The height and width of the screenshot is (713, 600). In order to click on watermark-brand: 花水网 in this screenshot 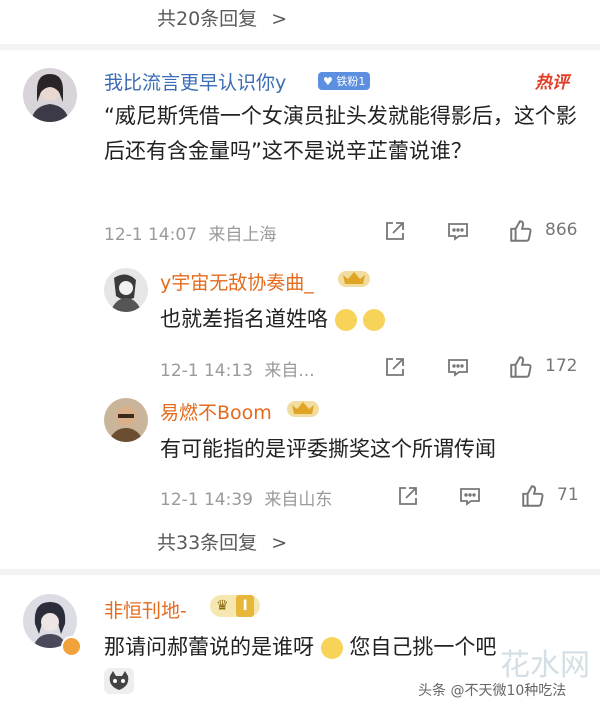, I will do `click(545, 665)`.